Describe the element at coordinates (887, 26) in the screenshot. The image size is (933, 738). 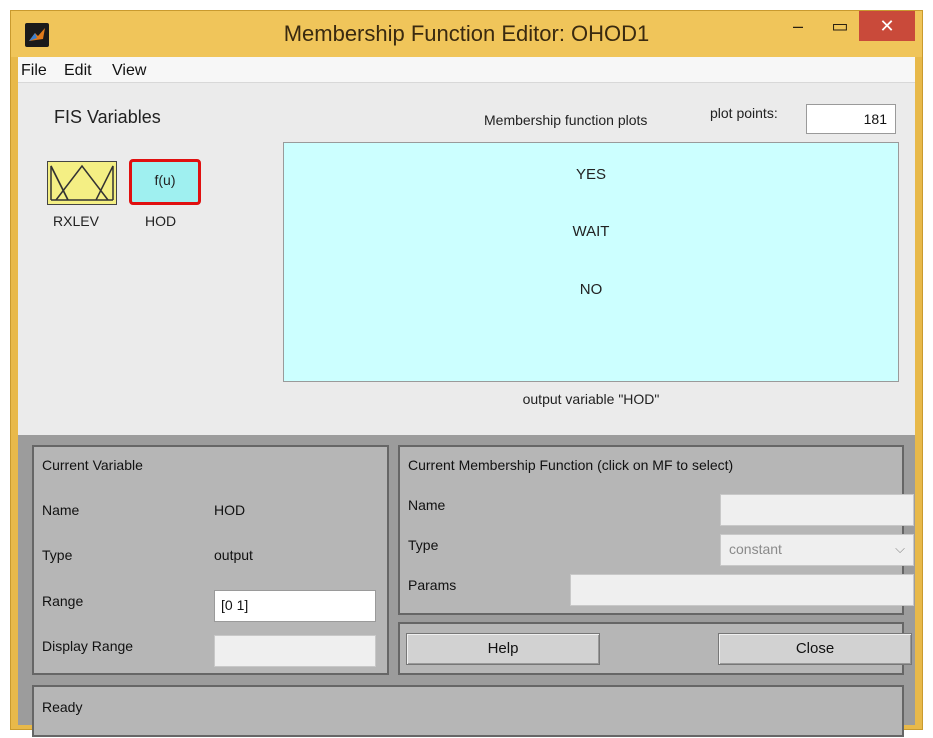
I see `window-close-button: ✕` at that location.